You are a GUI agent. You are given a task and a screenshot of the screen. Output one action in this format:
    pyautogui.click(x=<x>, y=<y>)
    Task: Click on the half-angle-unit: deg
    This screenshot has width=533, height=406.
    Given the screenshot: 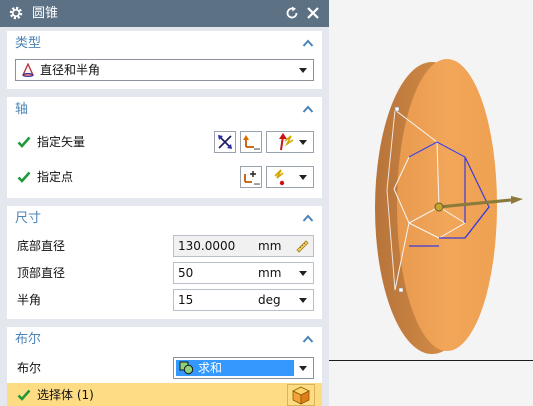 What is the action you would take?
    pyautogui.click(x=269, y=300)
    